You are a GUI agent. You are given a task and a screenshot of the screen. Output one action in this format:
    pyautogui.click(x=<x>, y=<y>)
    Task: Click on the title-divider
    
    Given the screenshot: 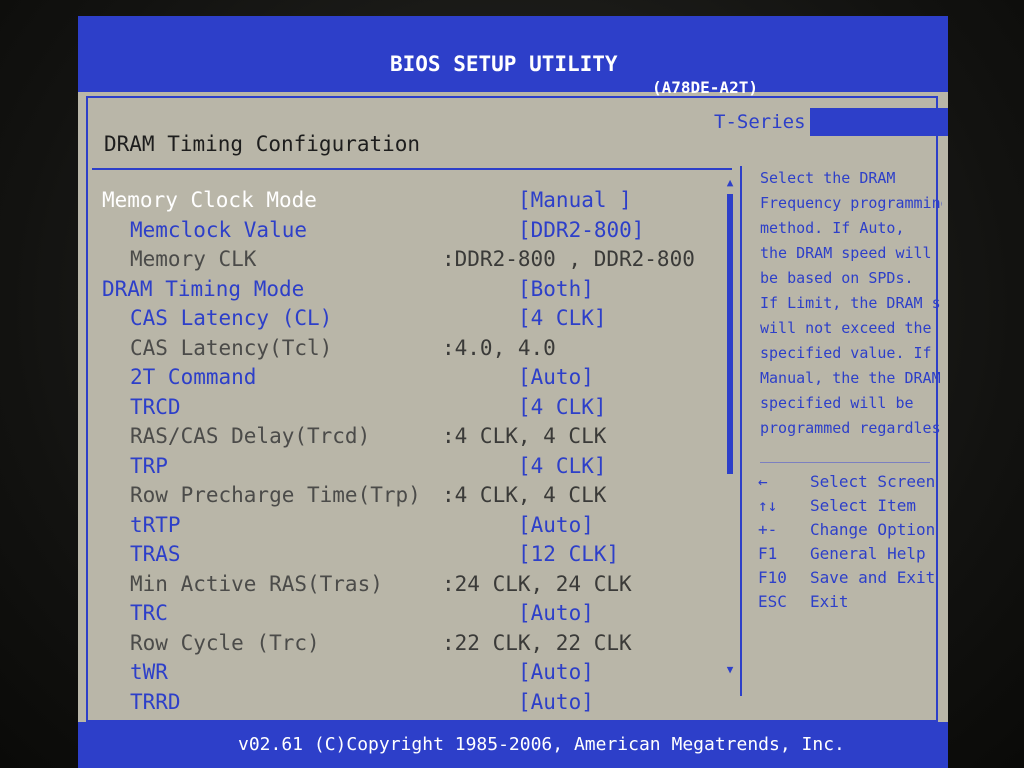 What is the action you would take?
    pyautogui.click(x=412, y=169)
    